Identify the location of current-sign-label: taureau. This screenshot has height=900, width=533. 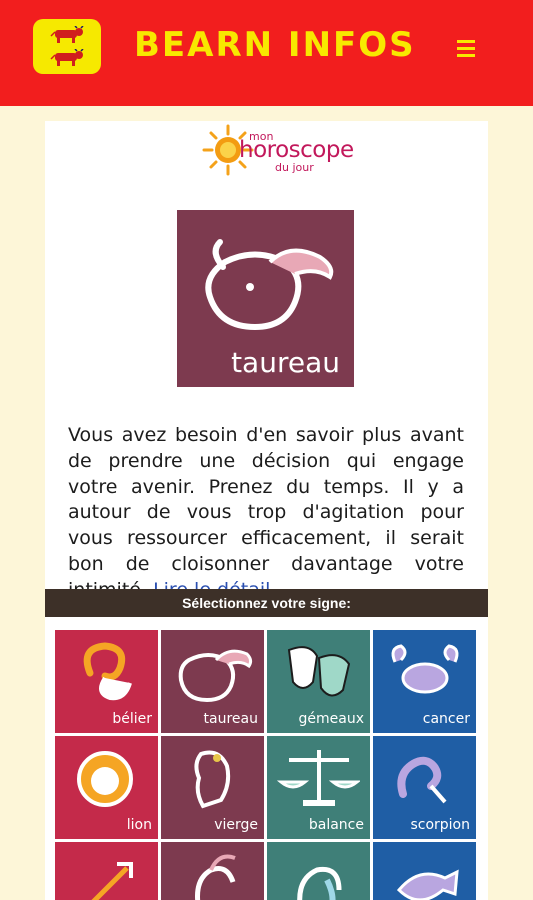
(285, 362).